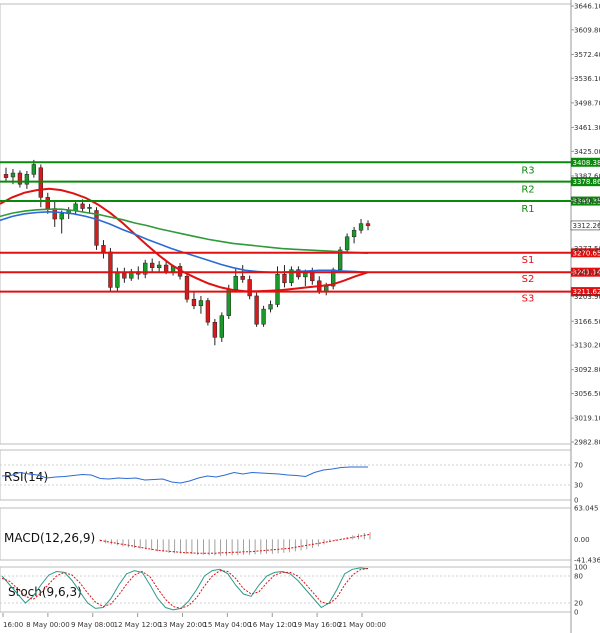  I want to click on macd-tick-label: 63.045, so click(586, 509).